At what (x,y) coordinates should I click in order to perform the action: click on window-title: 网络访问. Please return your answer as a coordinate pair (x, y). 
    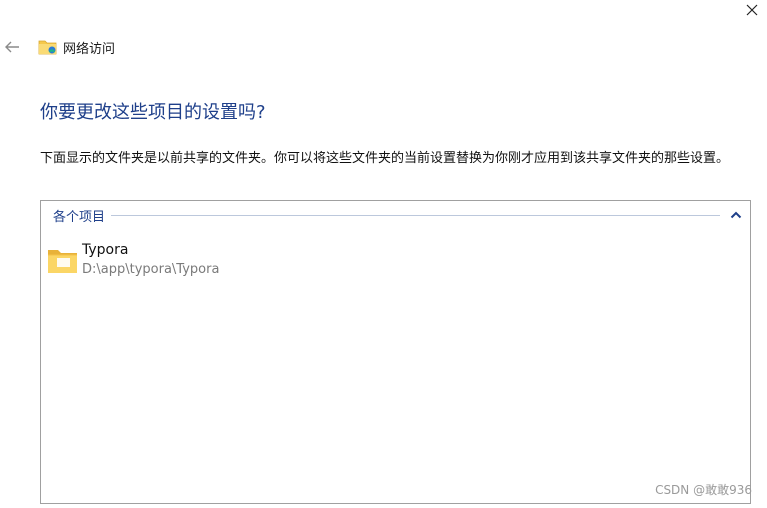
    Looking at the image, I should click on (89, 49).